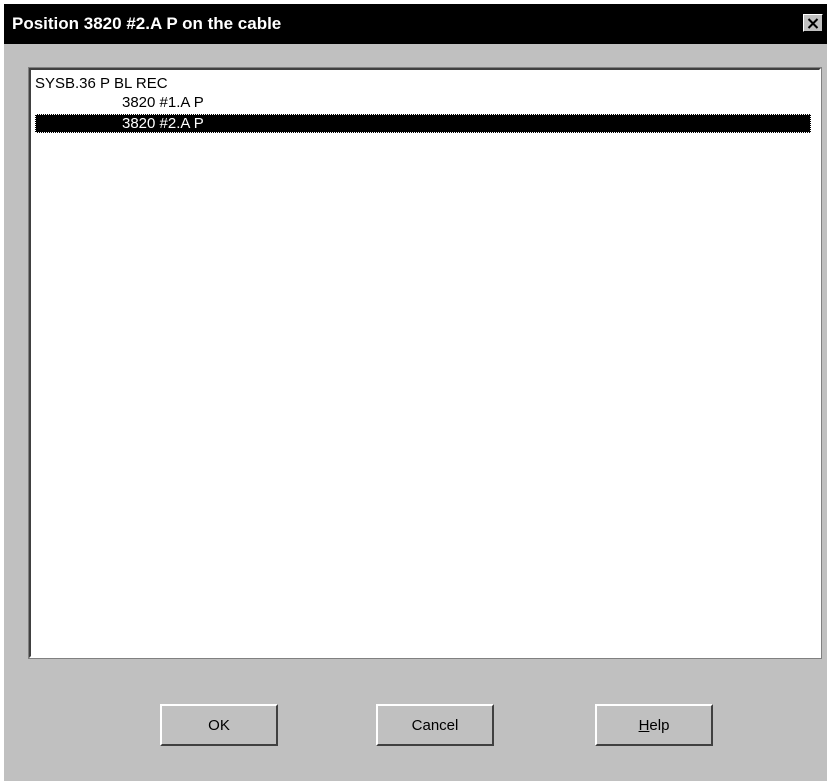  I want to click on cancel-button: Cancel, so click(435, 725).